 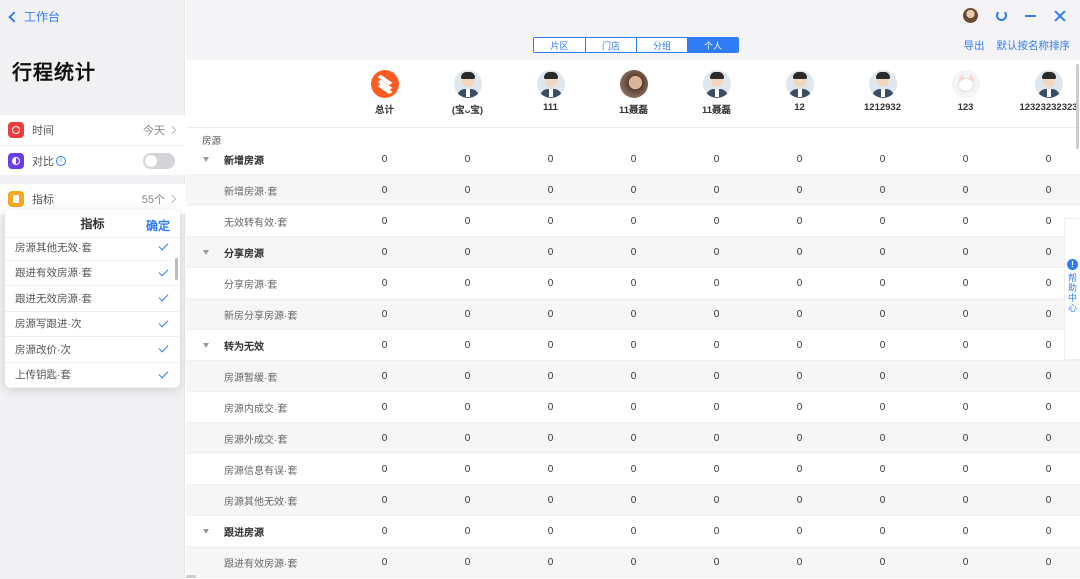 What do you see at coordinates (965, 107) in the screenshot?
I see `column-name: 123` at bounding box center [965, 107].